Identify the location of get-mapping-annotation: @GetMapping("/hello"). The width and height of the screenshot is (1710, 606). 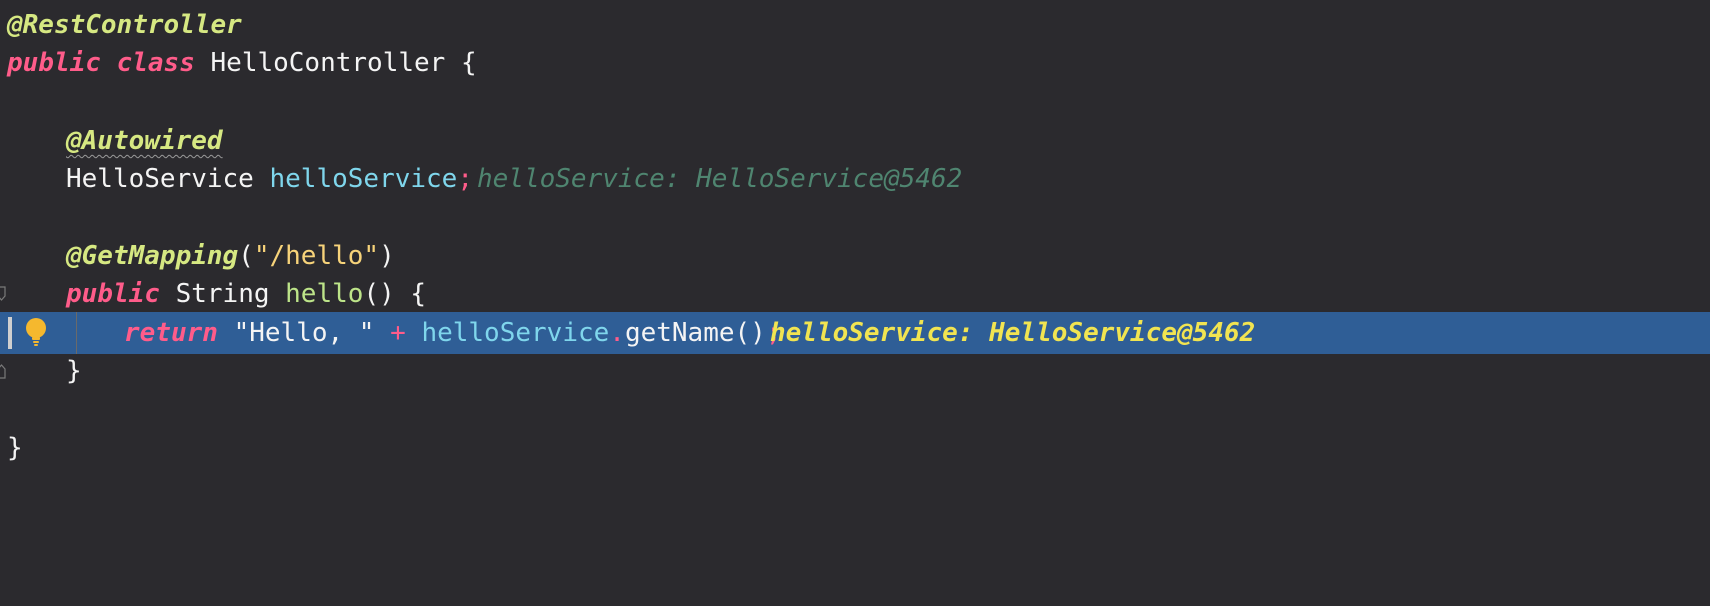
(230, 256).